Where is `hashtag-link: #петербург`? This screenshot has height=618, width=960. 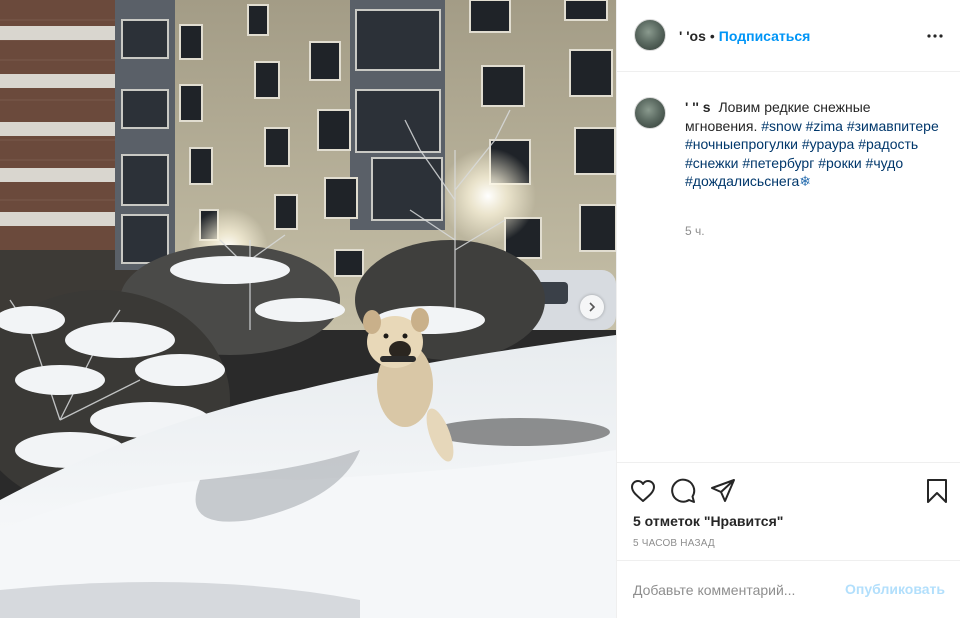 hashtag-link: #петербург is located at coordinates (778, 163).